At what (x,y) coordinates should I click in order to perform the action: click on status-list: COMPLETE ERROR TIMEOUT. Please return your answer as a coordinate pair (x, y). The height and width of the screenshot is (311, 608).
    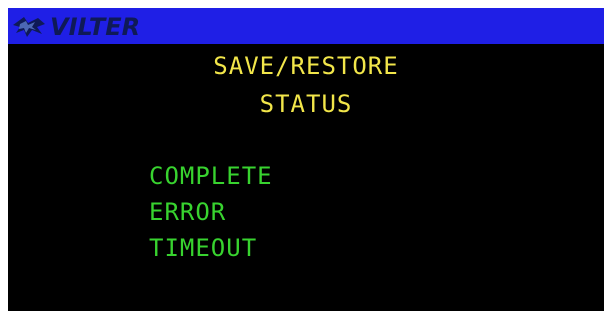
    Looking at the image, I should click on (211, 212).